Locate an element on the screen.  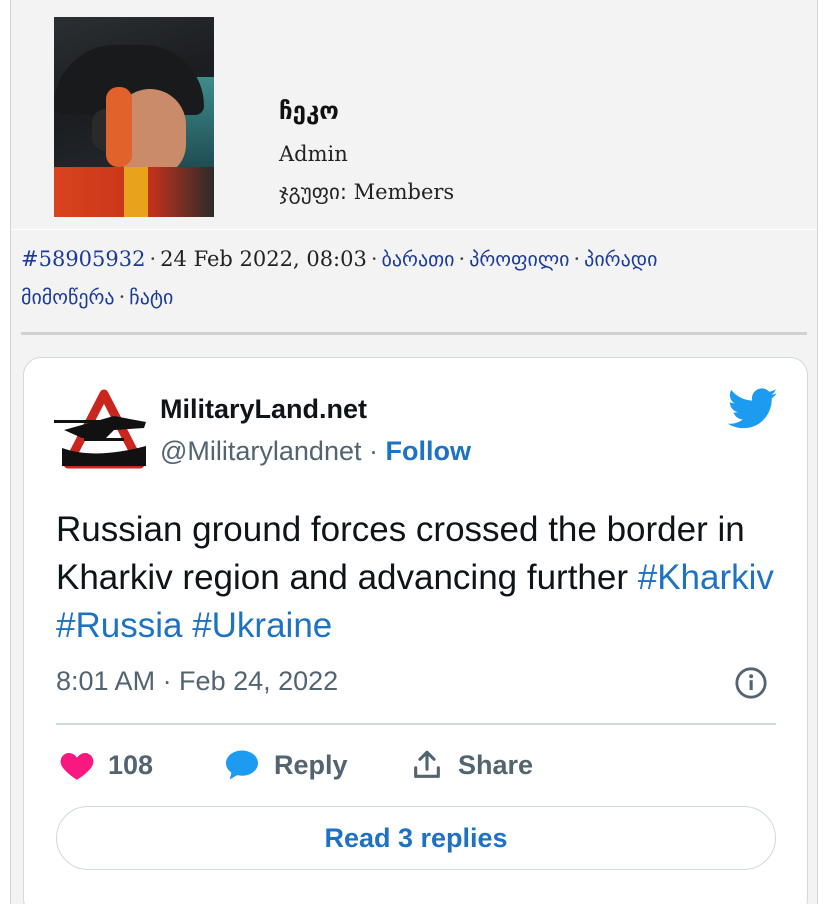
hashtag-ukraine: #Ukraine is located at coordinates (262, 625).